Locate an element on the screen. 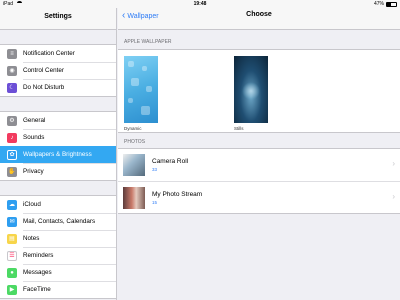 The image size is (400, 300). sidebar-item-label: Messages is located at coordinates (37, 272).